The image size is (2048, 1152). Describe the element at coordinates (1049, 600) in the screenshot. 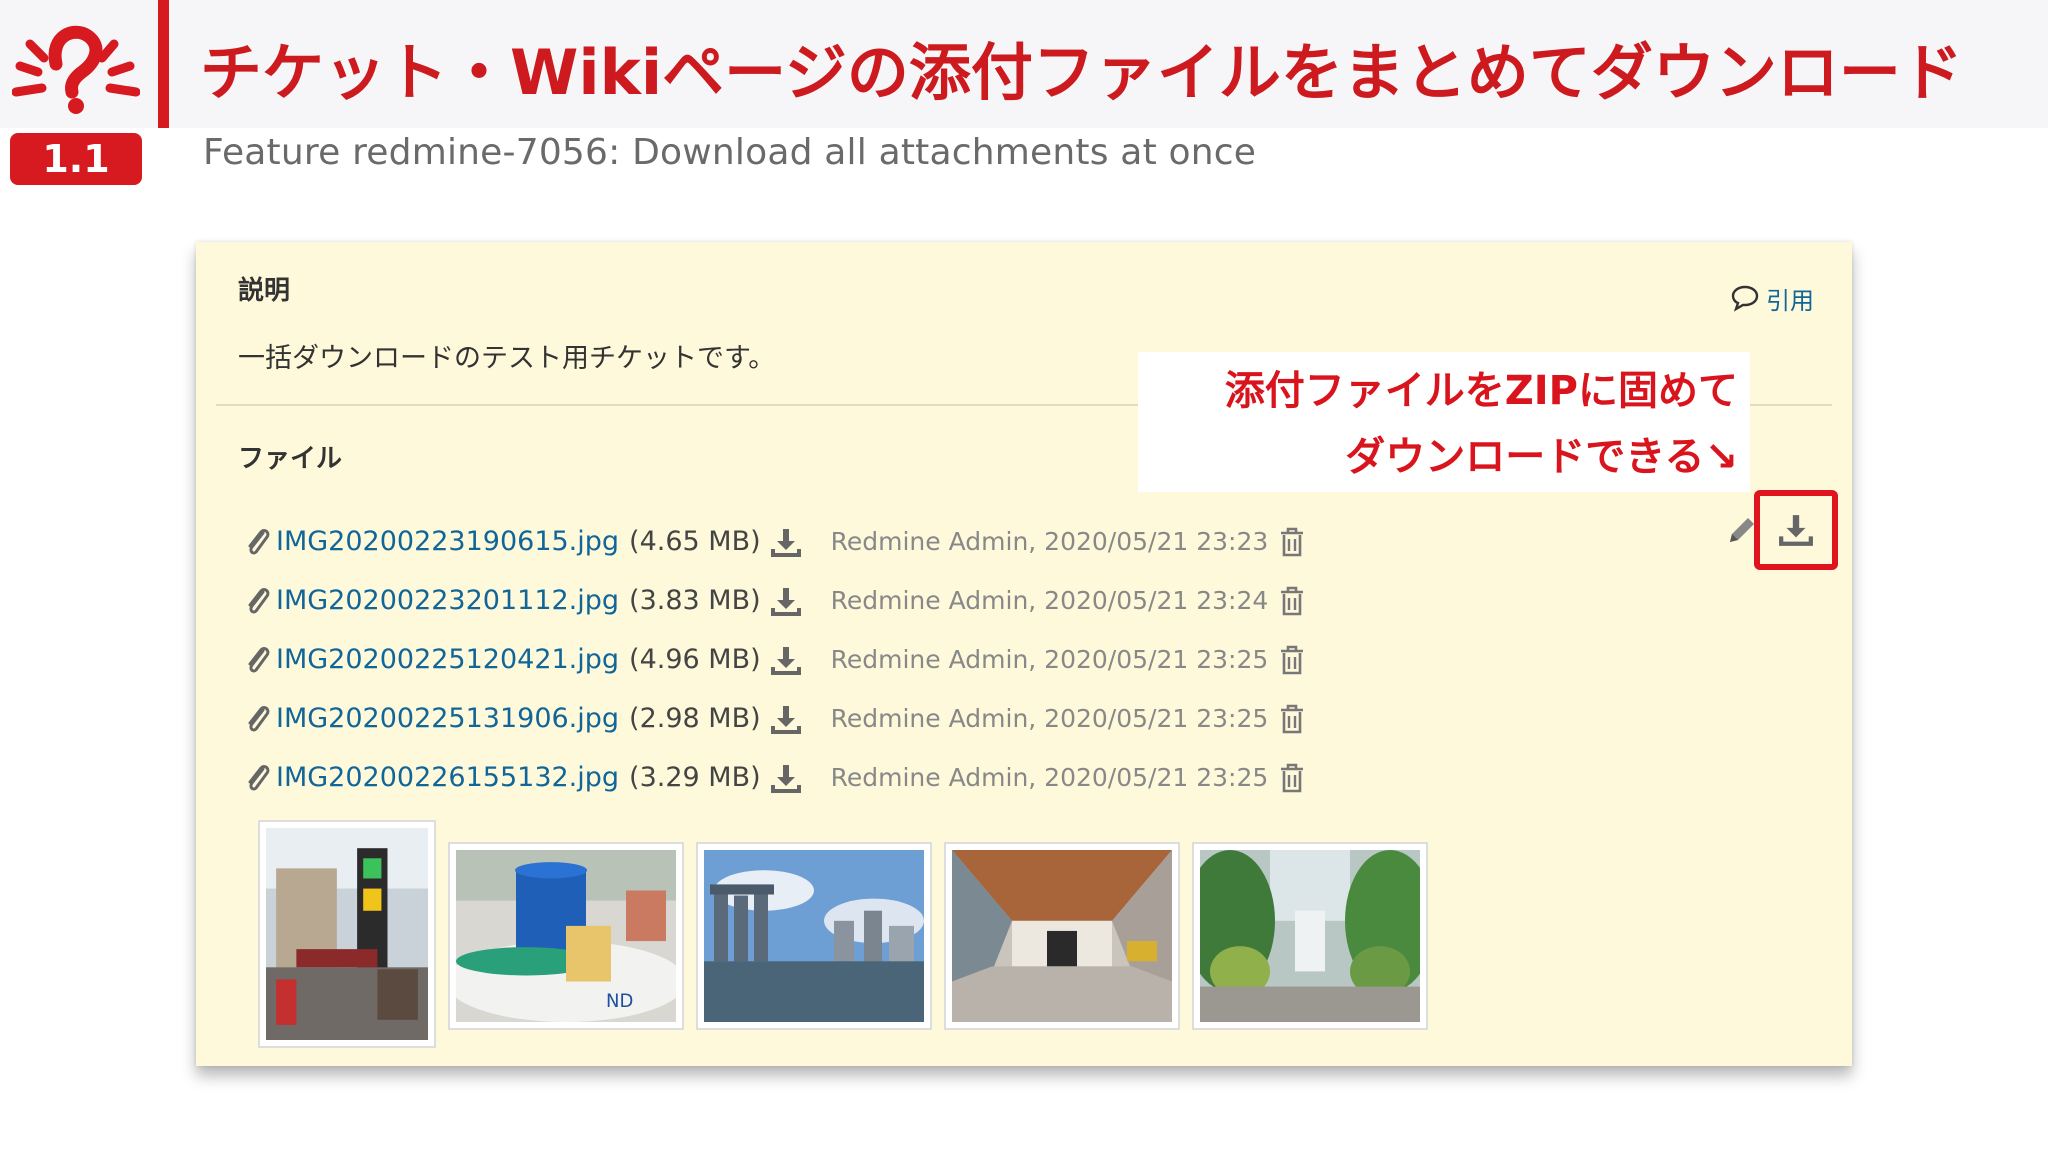

I see `attachment-author-date: Redmine Admin, 2020/05/21 23:24` at that location.